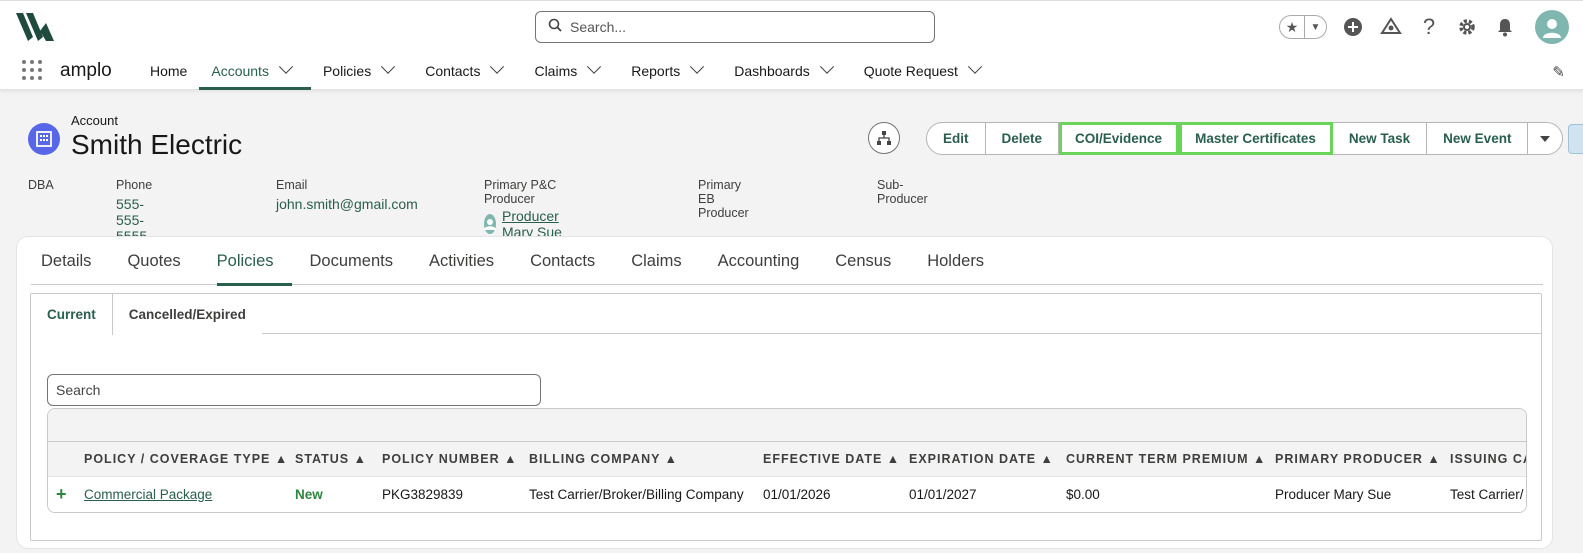 This screenshot has height=553, width=1583. Describe the element at coordinates (603, 459) in the screenshot. I see `column-header-billing-company: BILLING COMPANY ▲` at that location.